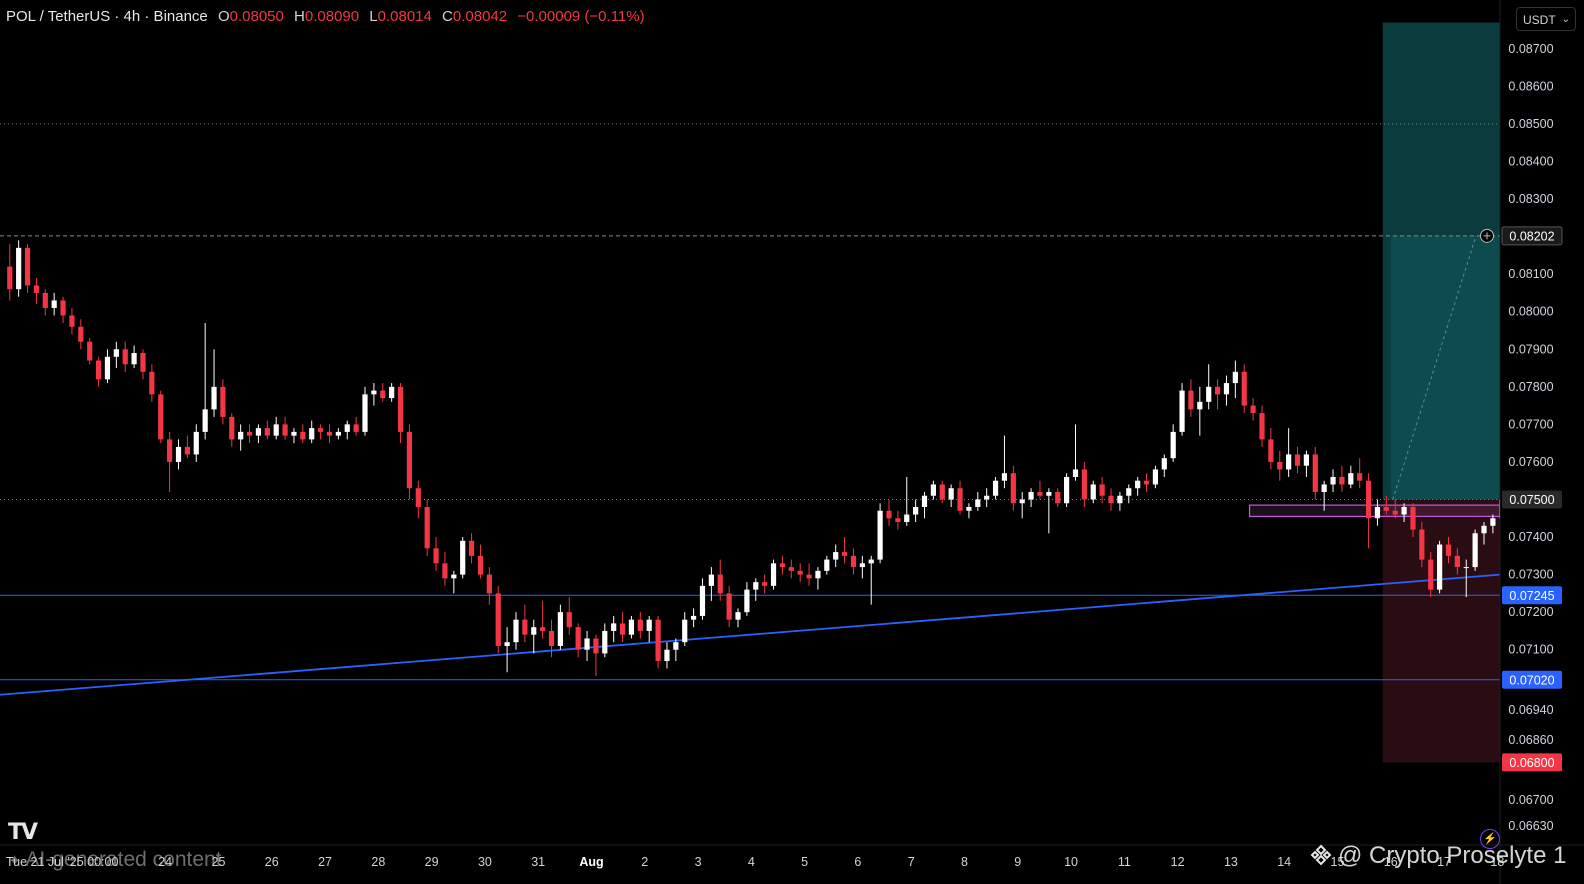 Image resolution: width=1584 pixels, height=884 pixels. Describe the element at coordinates (1530, 49) in the screenshot. I see `price-tick-label: 0.08700` at that location.